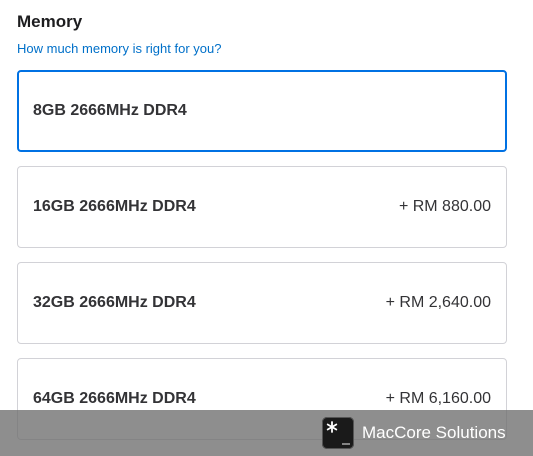  Describe the element at coordinates (119, 49) in the screenshot. I see `memory-help-link: How much memory is right for you?` at that location.